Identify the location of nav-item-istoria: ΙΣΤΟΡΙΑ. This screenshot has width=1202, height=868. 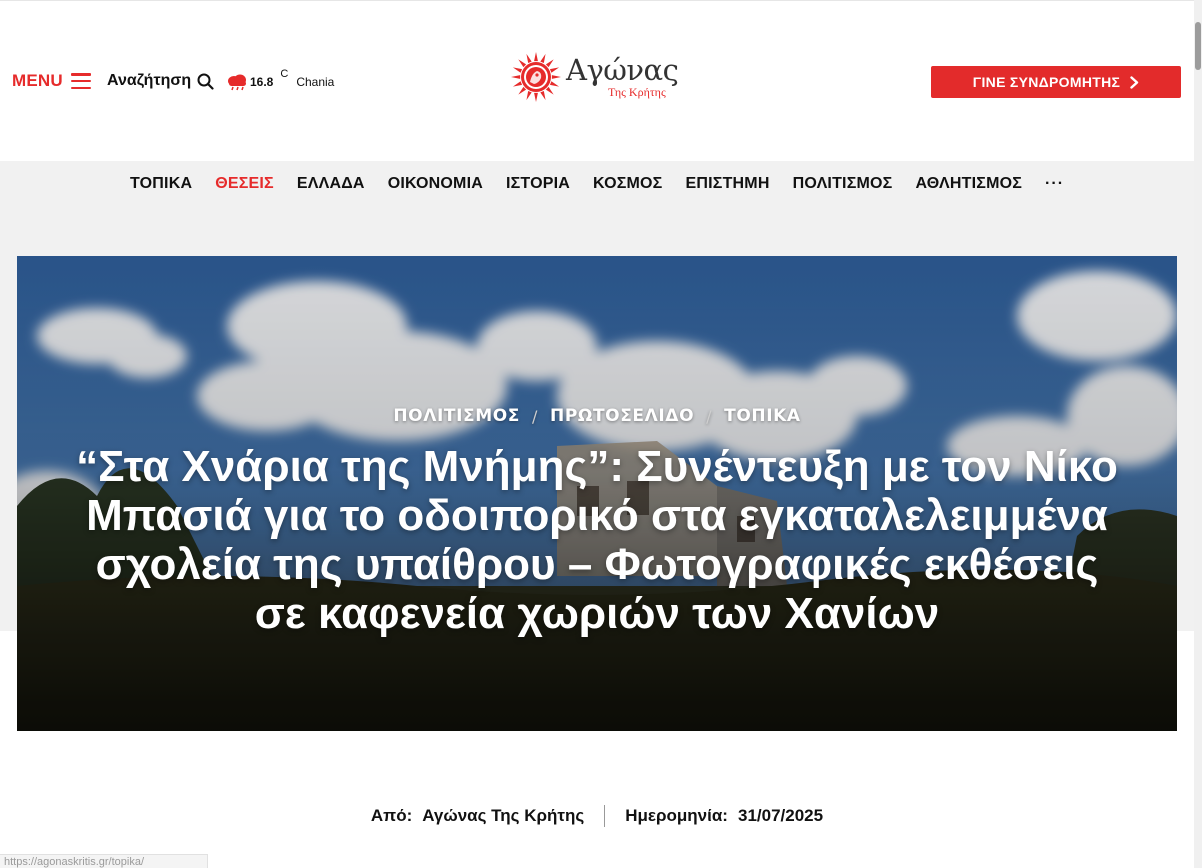
(538, 184).